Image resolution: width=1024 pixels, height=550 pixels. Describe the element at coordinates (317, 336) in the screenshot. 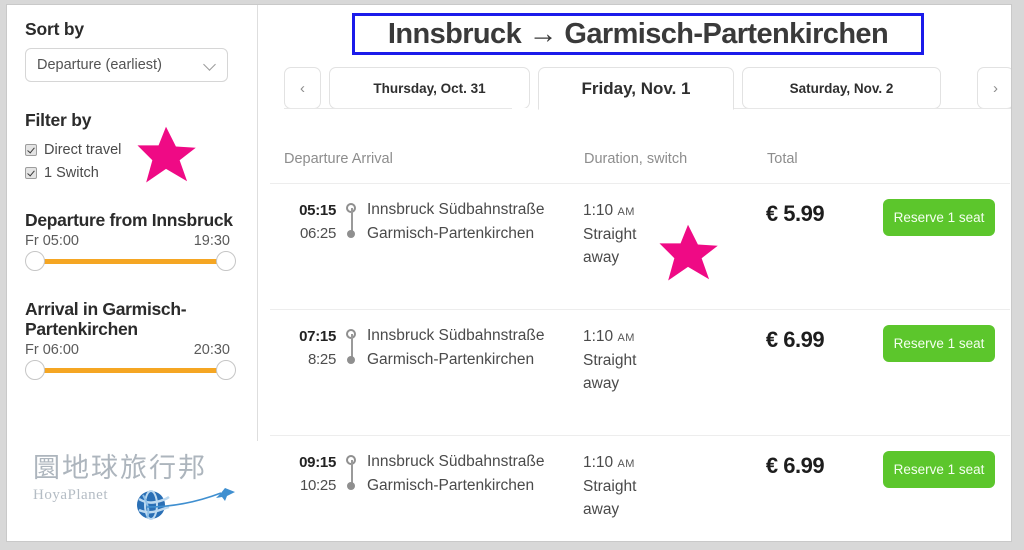

I see `departure-time: 07:15` at that location.